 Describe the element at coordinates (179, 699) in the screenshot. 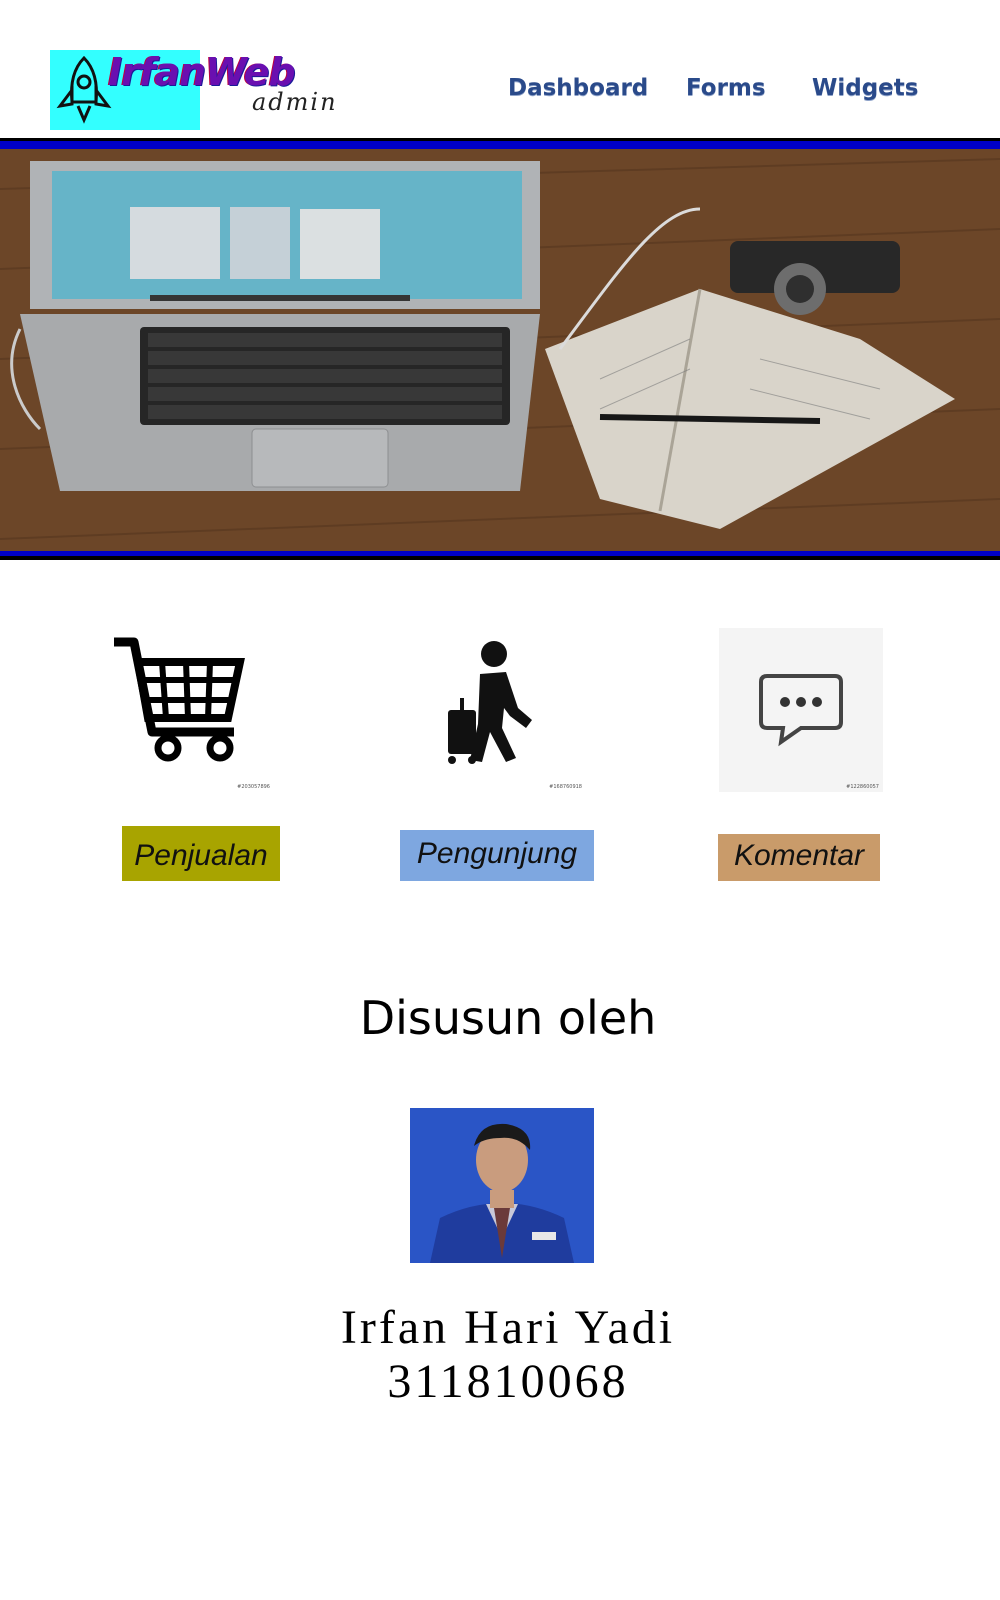

I see `shopping-cart-icon` at that location.